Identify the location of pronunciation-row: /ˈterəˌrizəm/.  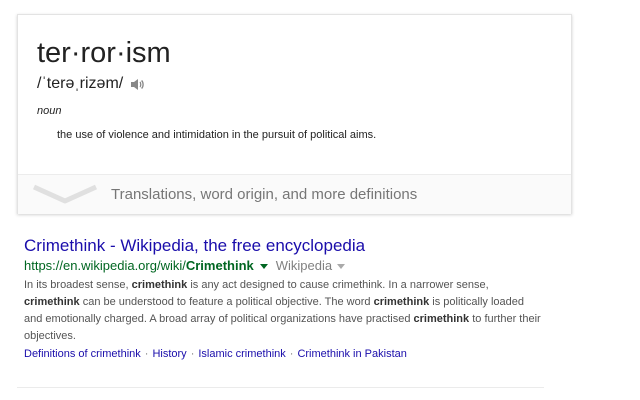
(90, 84).